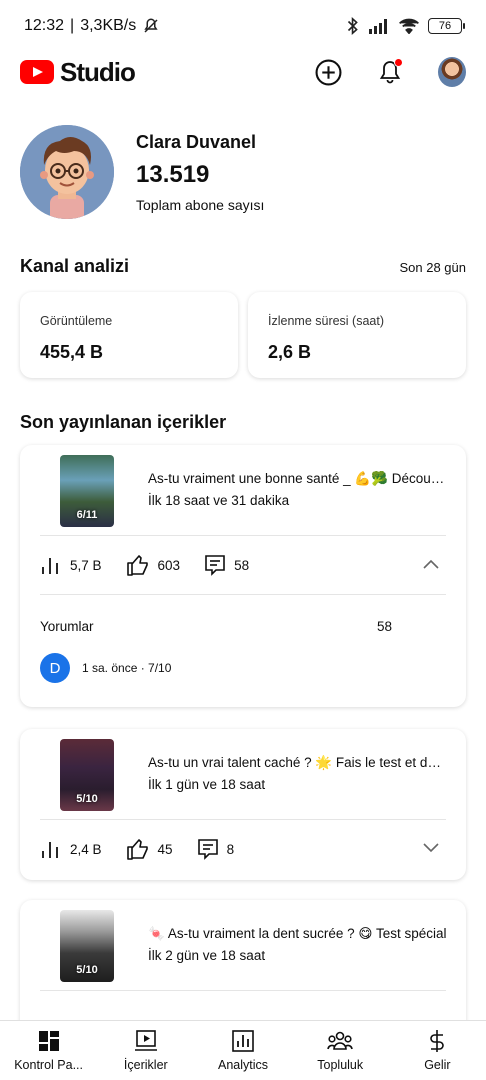  What do you see at coordinates (87, 491) in the screenshot?
I see `video-thumbnail: 6/11` at bounding box center [87, 491].